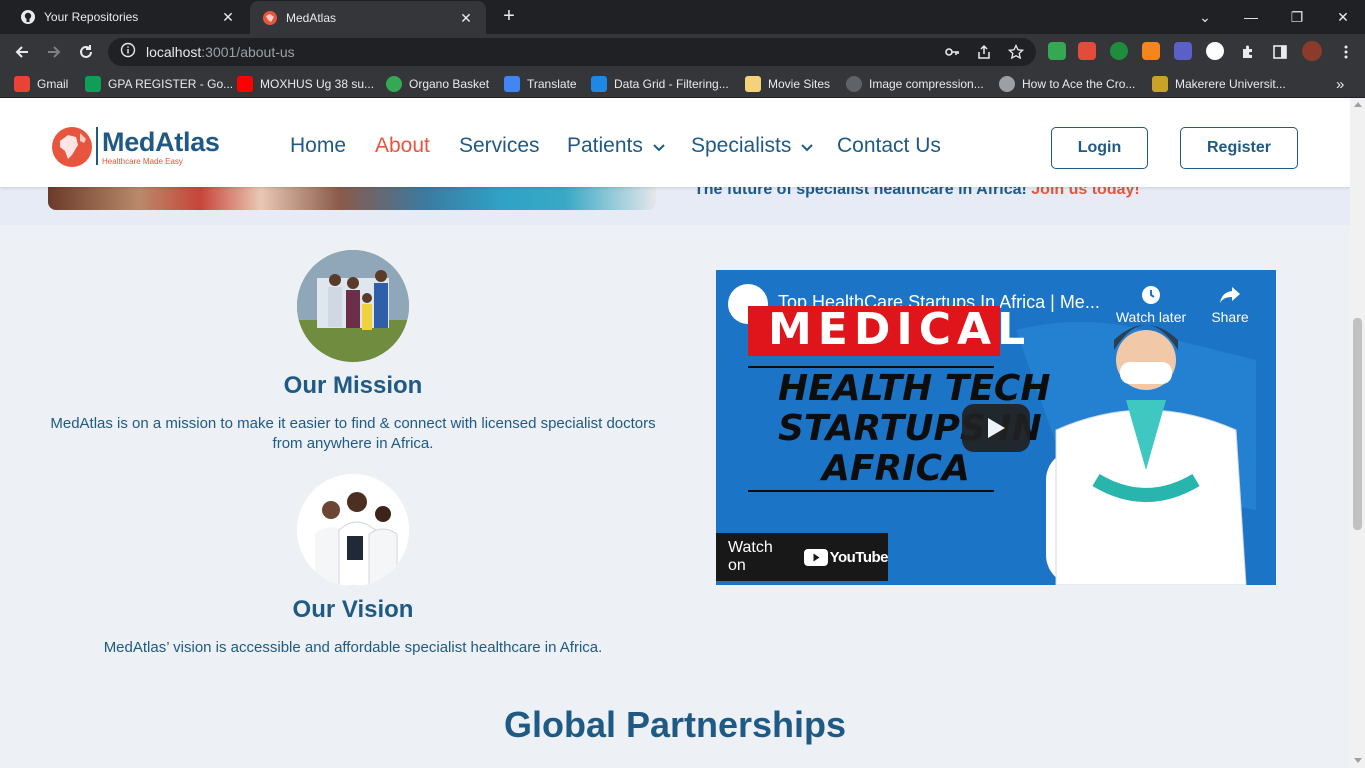  What do you see at coordinates (889, 146) in the screenshot?
I see `nav-contact-us: Contact Us` at bounding box center [889, 146].